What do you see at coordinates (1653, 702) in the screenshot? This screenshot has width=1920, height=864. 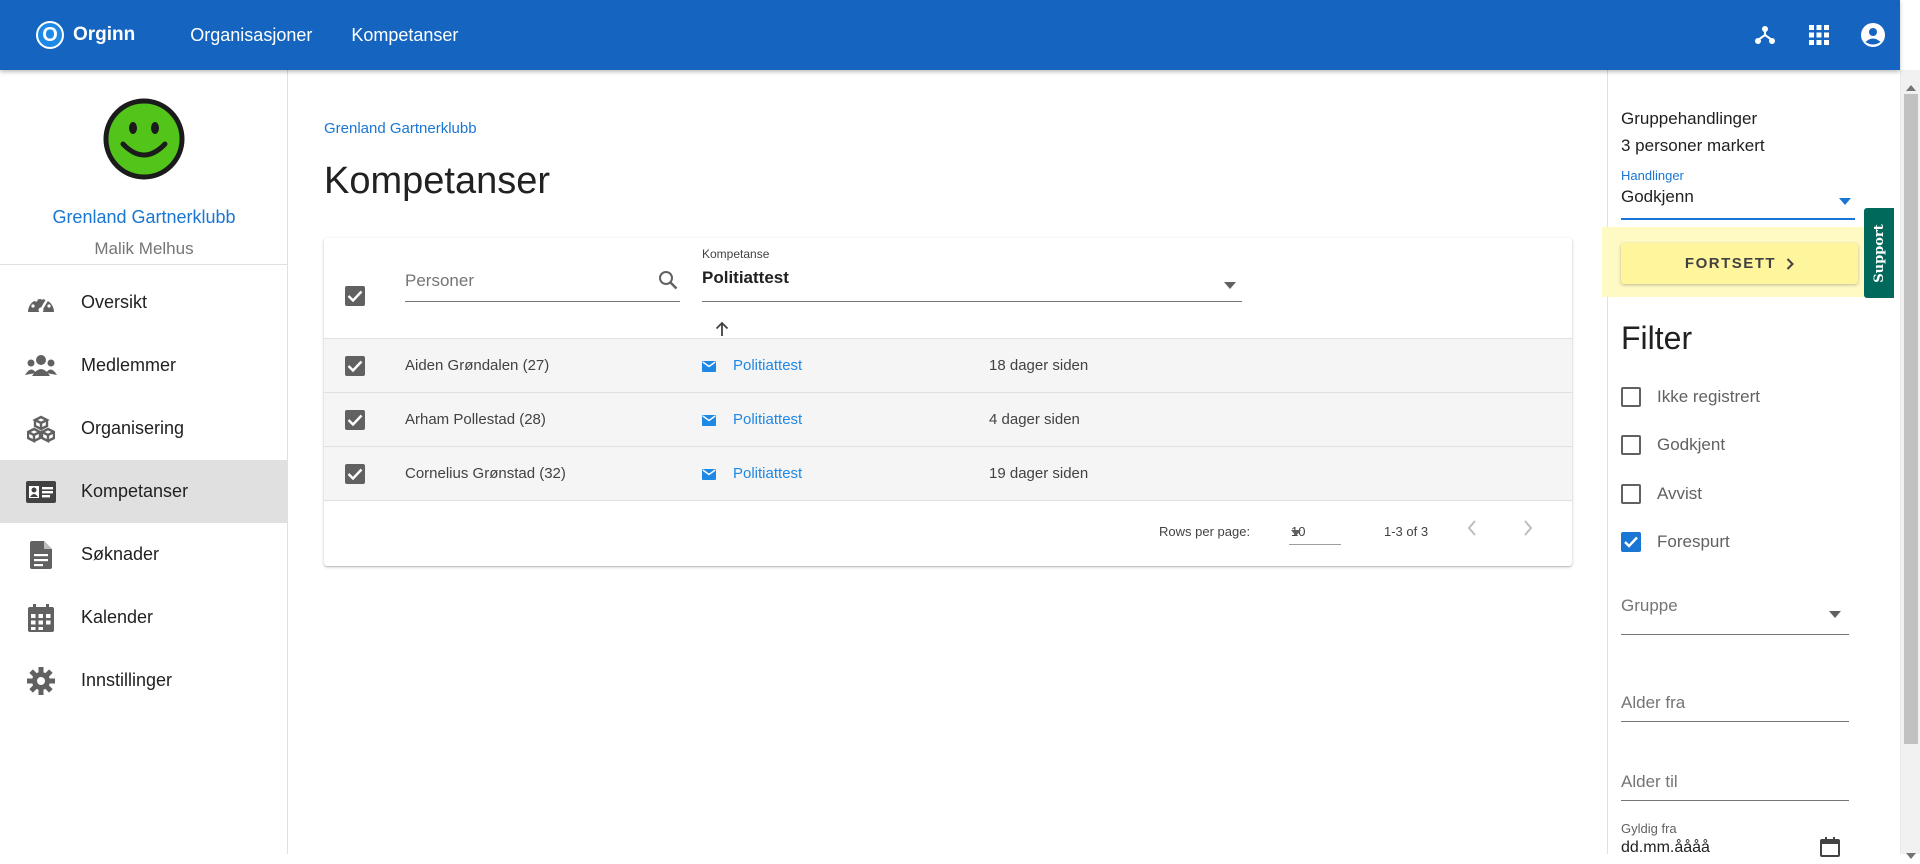 I see `age-from-label: Alder fra` at bounding box center [1653, 702].